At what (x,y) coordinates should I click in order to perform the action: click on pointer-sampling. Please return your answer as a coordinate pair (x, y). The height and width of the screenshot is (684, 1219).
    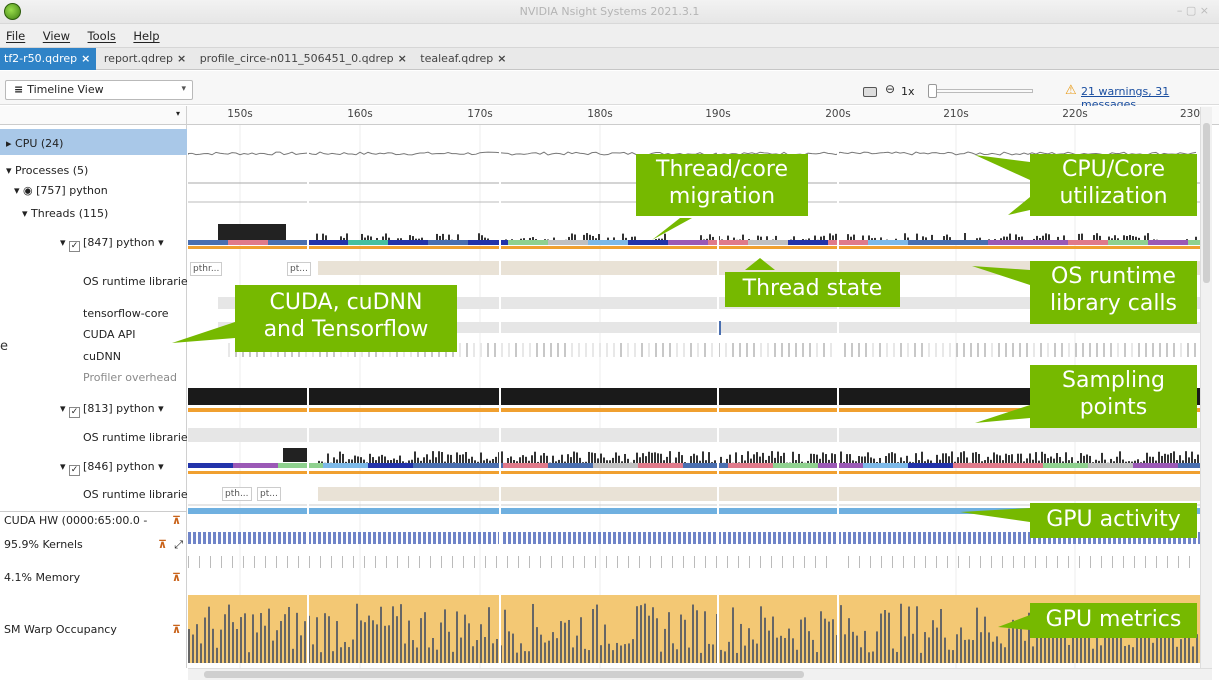
    Looking at the image, I should click on (1002, 414).